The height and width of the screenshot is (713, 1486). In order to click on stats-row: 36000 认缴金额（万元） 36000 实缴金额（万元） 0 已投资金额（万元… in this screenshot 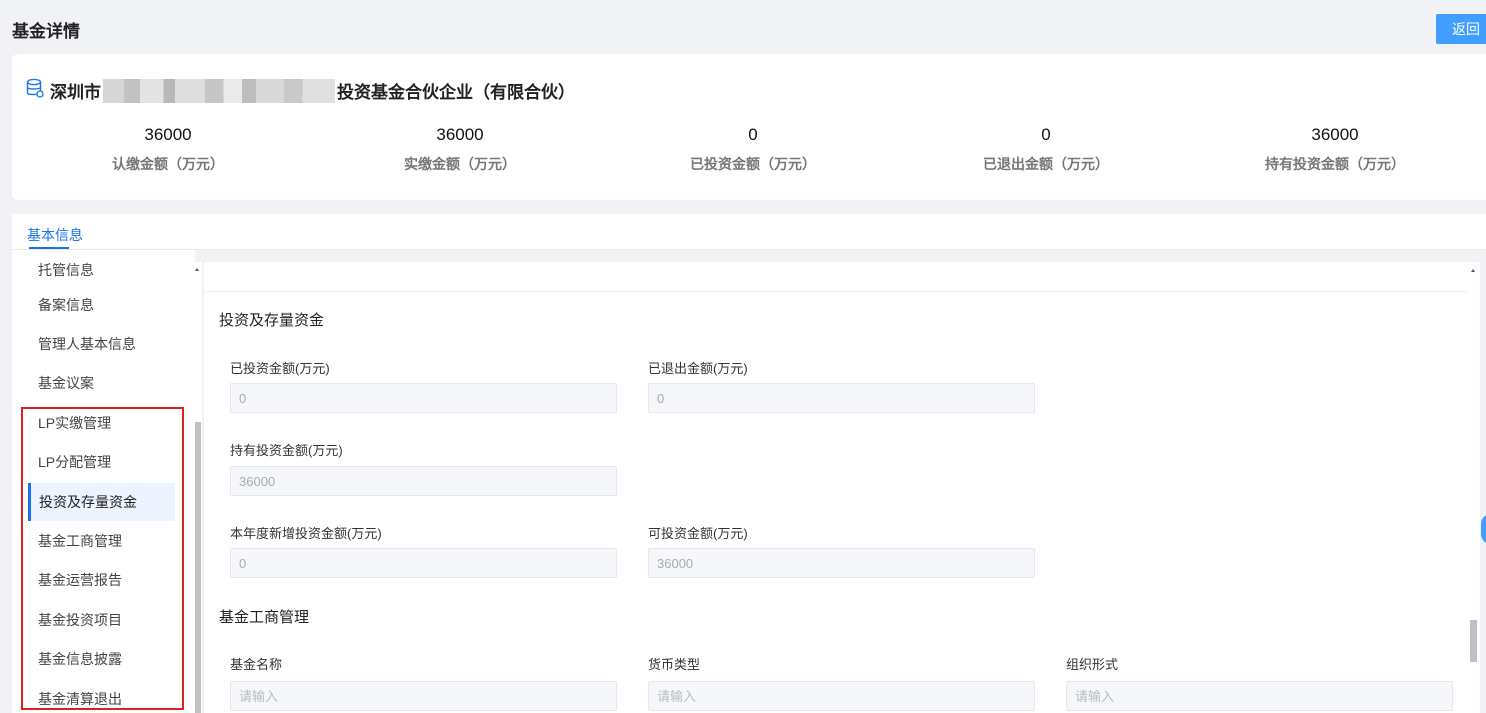, I will do `click(749, 154)`.